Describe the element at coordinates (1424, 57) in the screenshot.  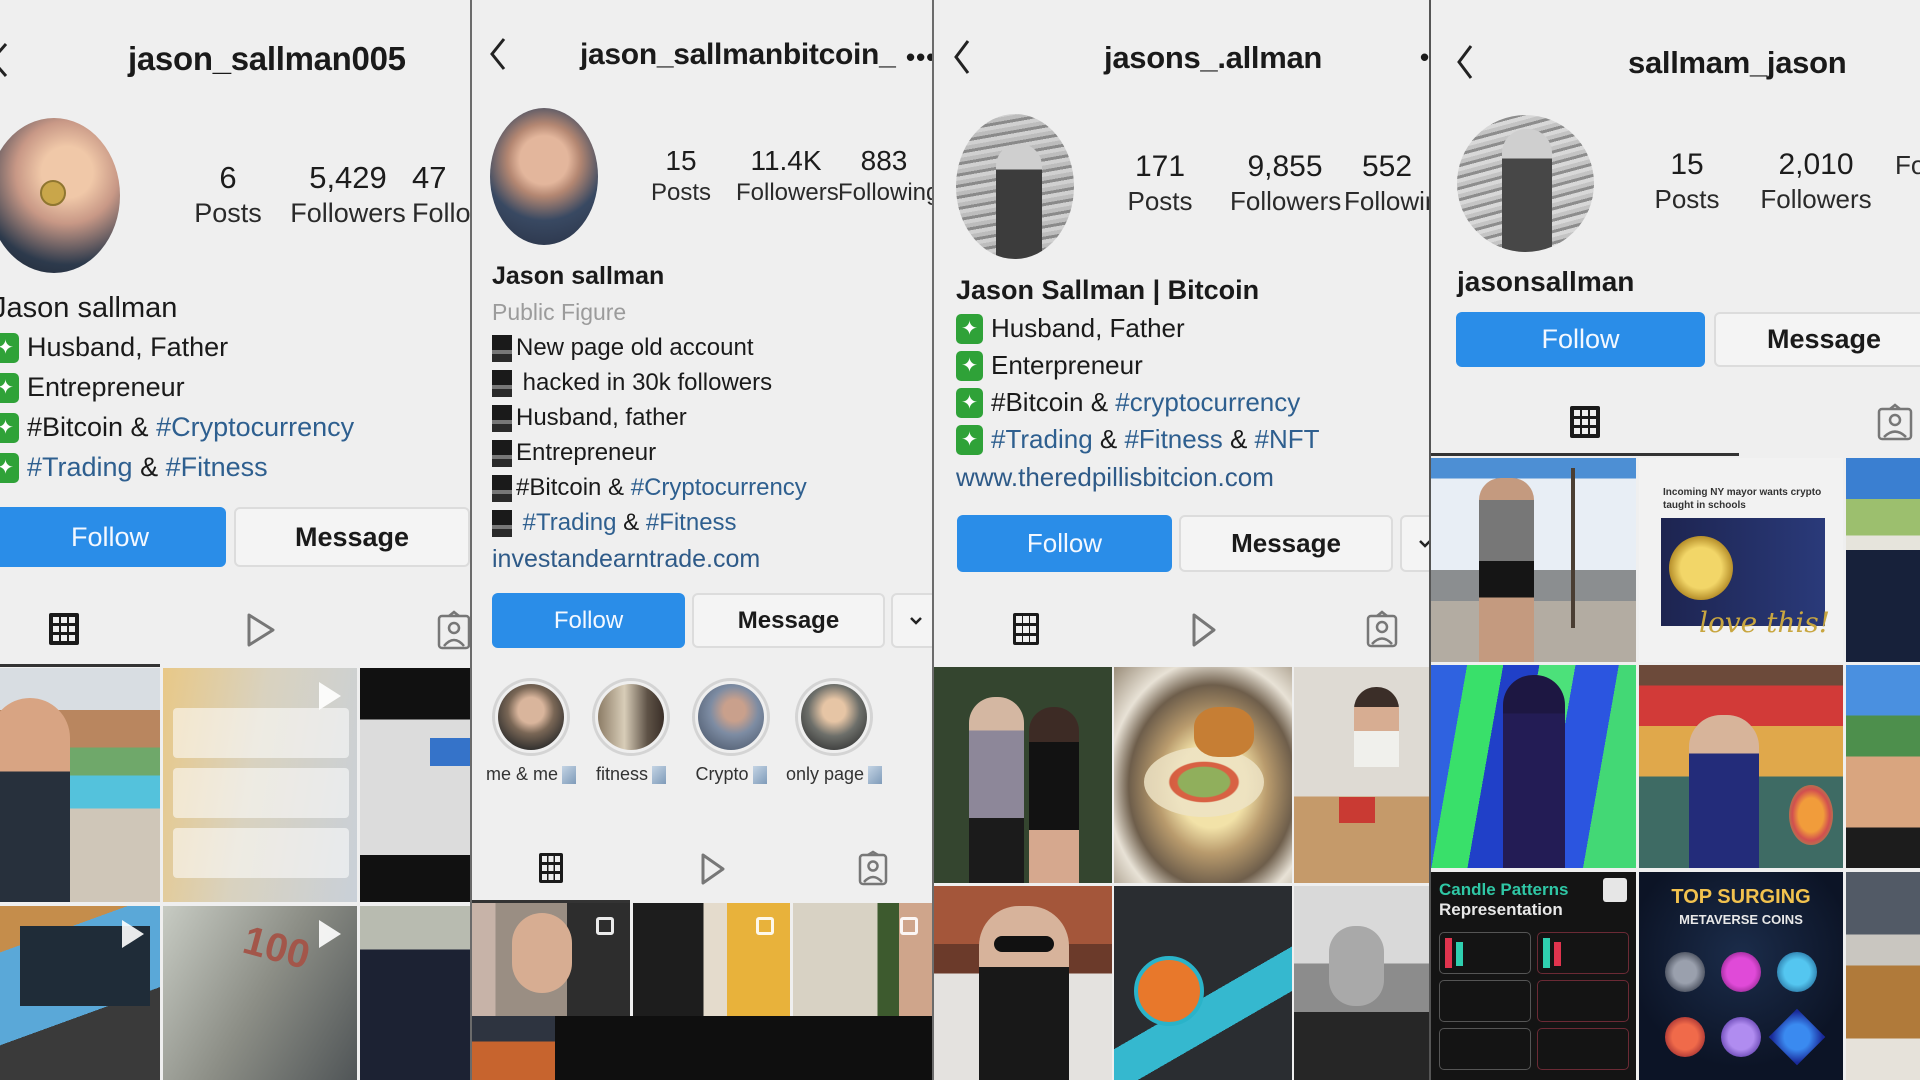
I see `more-options-icon: •` at that location.